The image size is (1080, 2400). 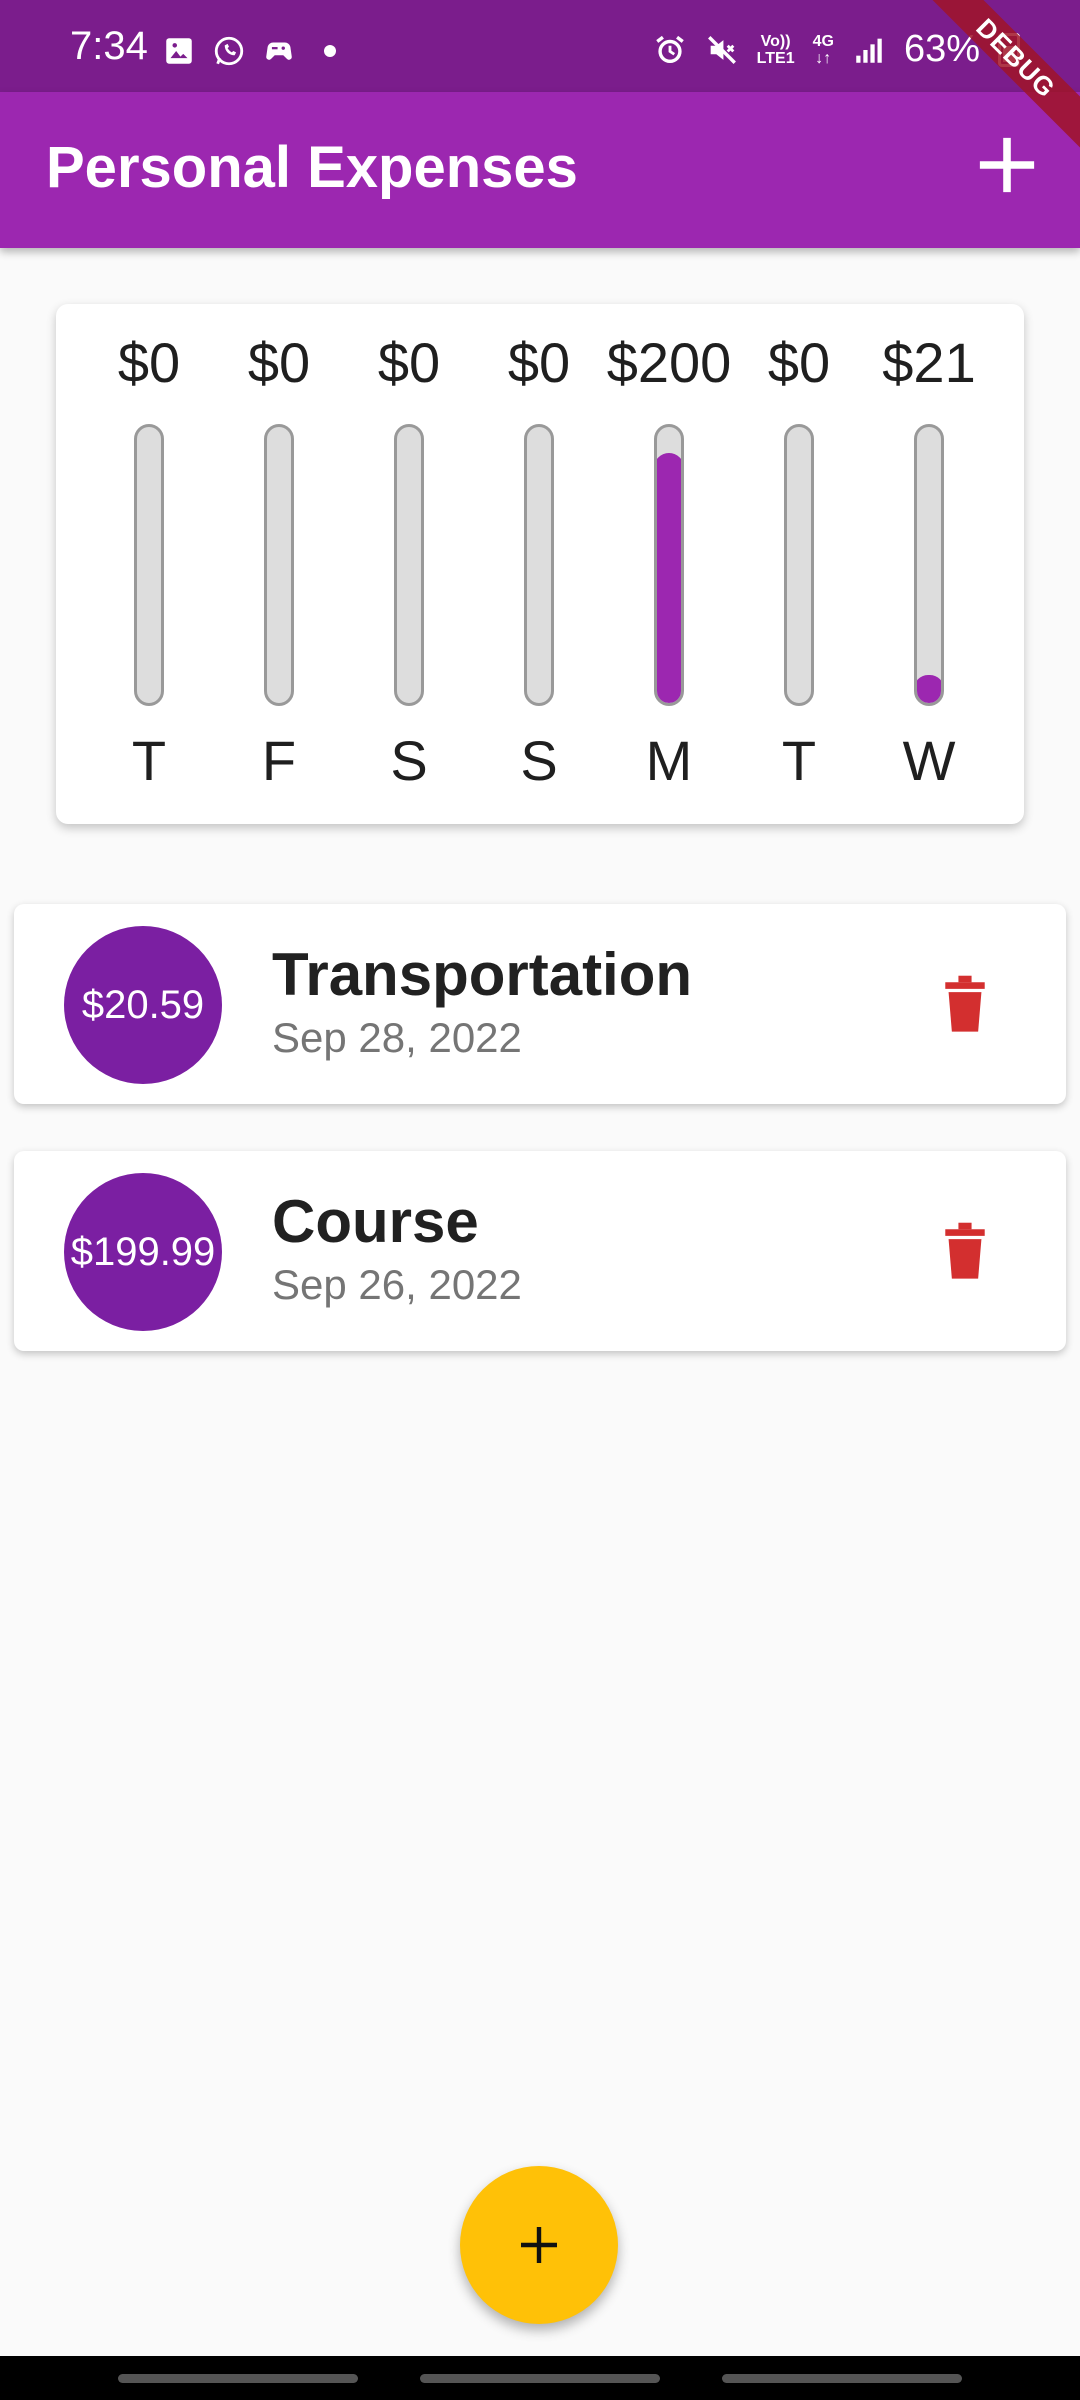 What do you see at coordinates (540, 46) in the screenshot?
I see `status-bar: 7:34 Vo)) LTE1 4G ↓↑ 63%` at bounding box center [540, 46].